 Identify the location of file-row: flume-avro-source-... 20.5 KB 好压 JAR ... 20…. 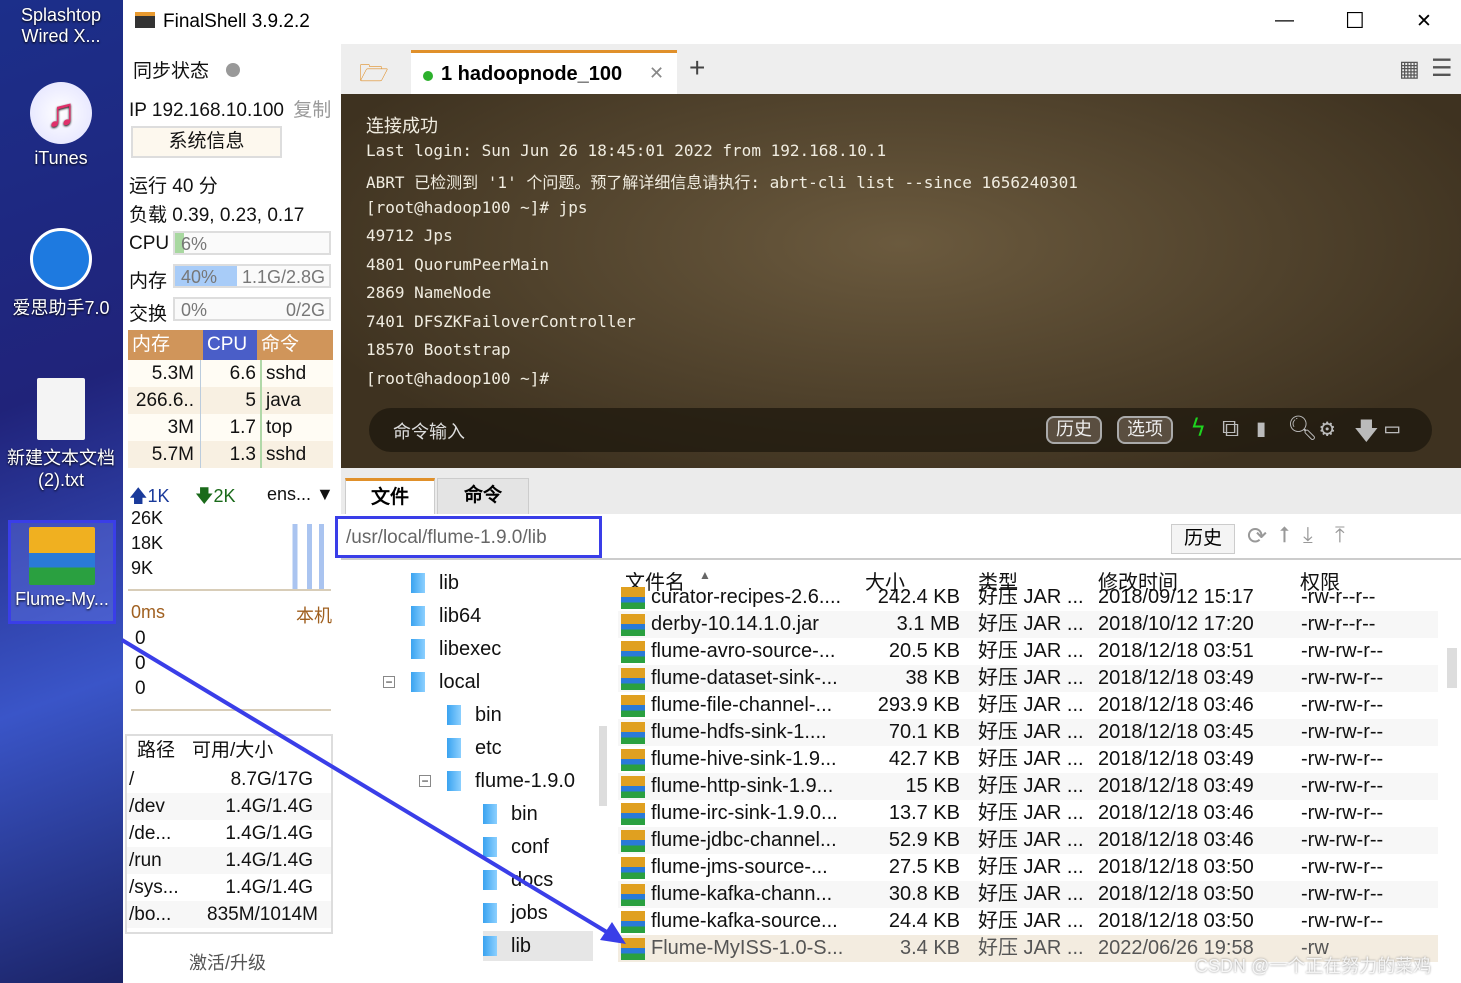
(1028, 651).